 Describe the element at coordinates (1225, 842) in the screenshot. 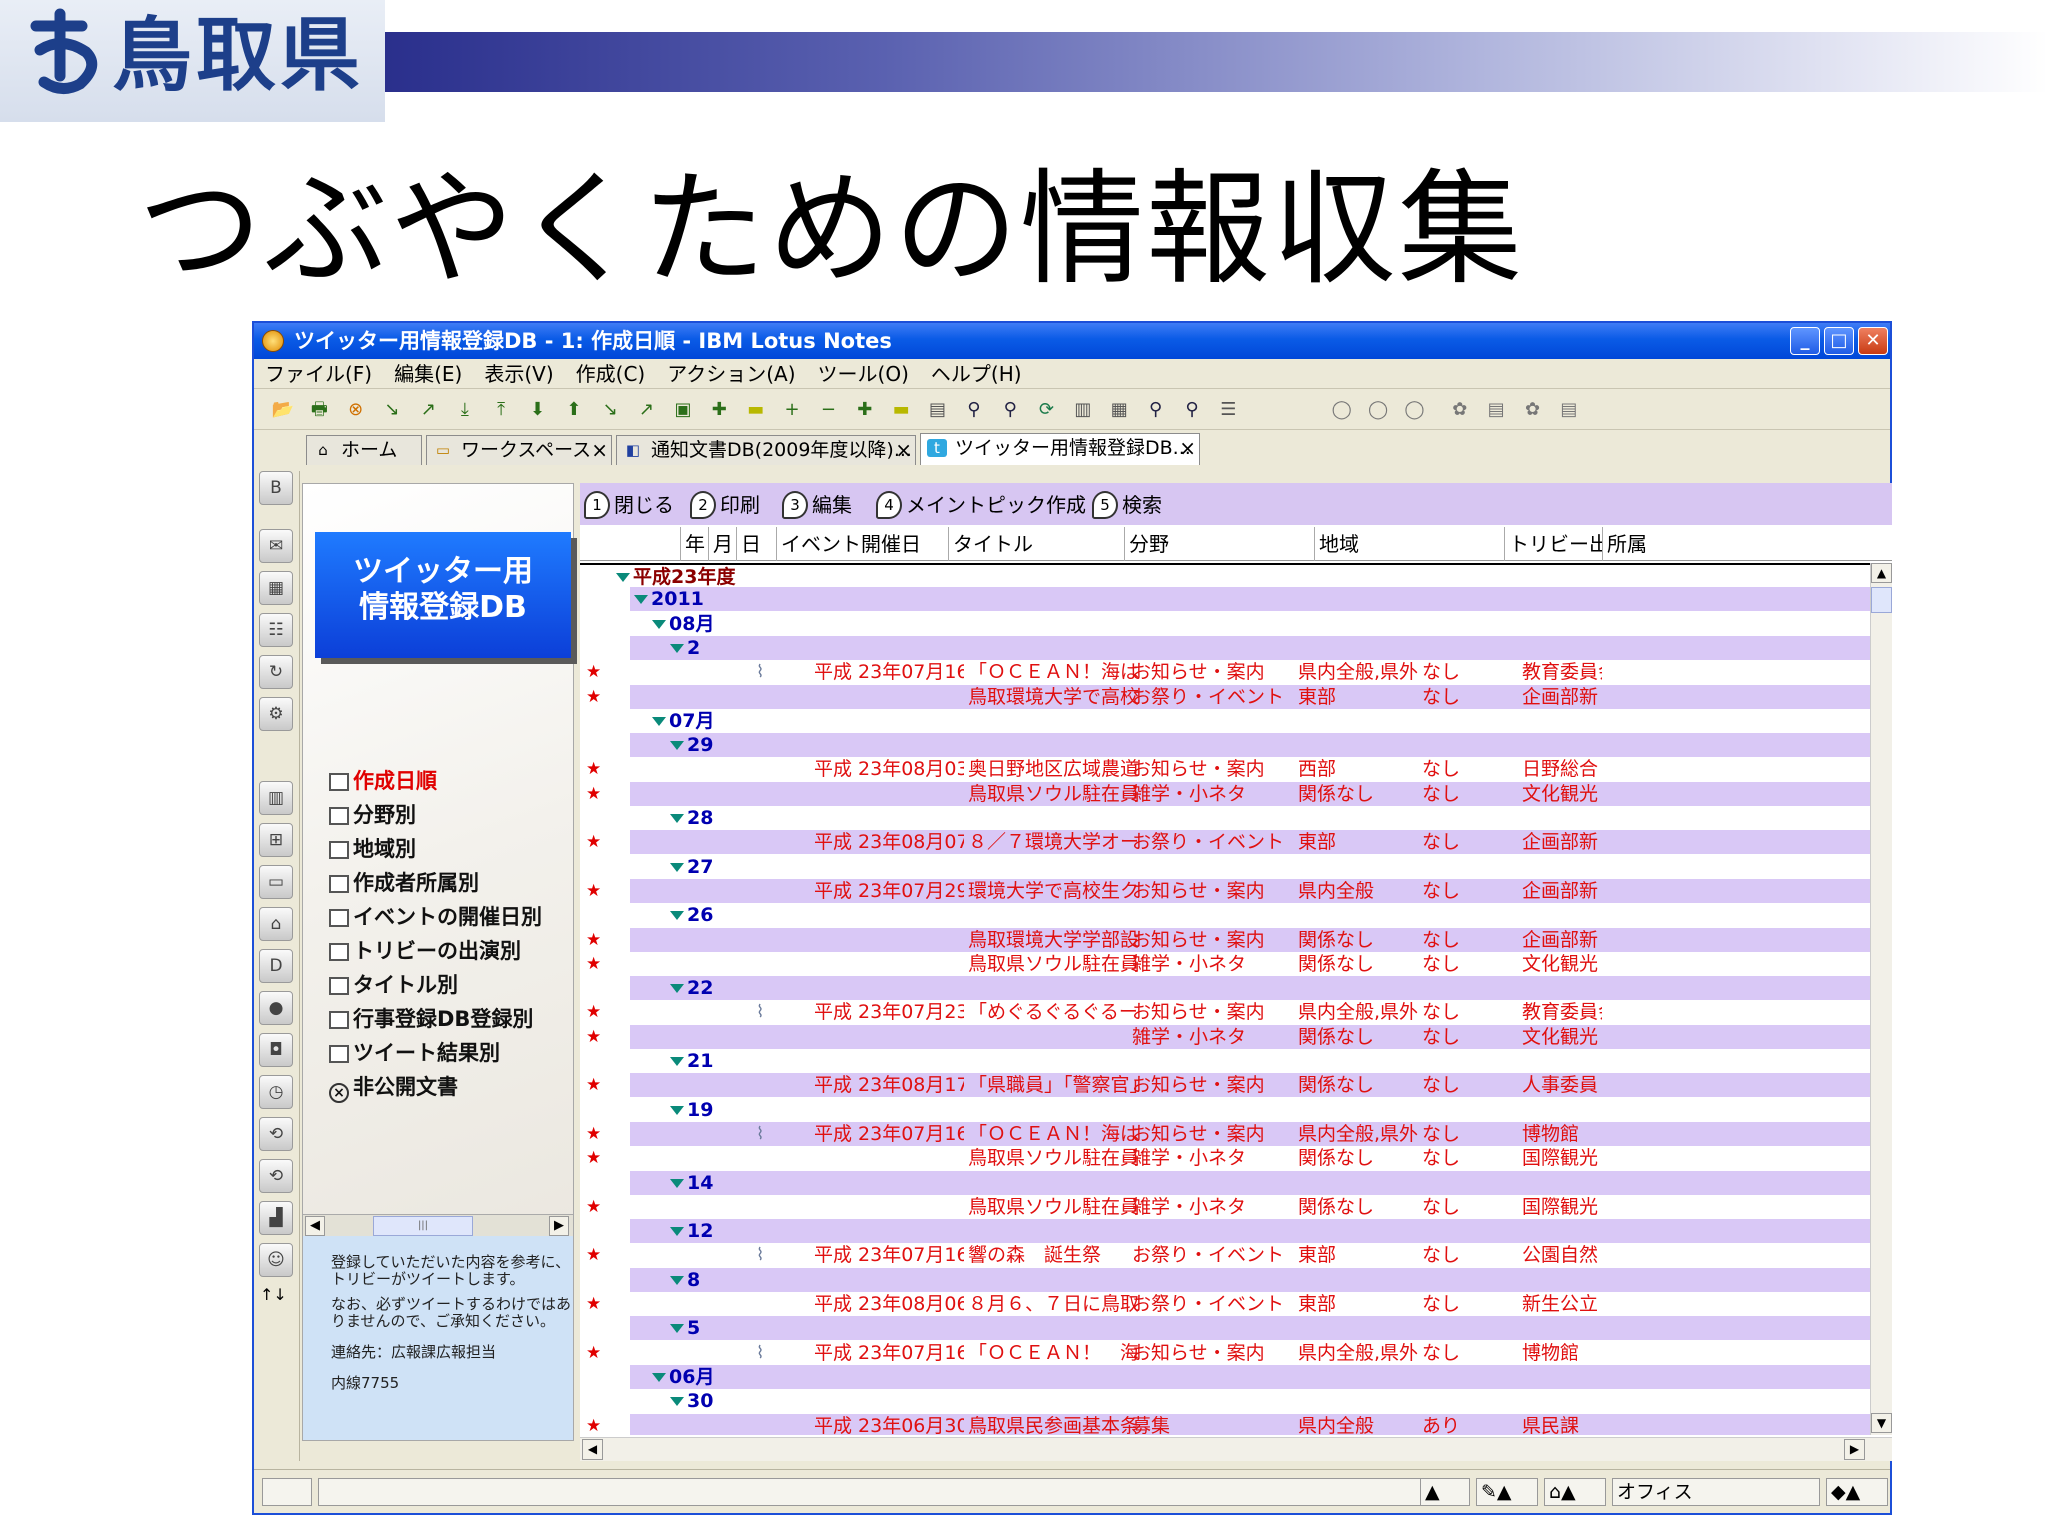

I see `document-row: ★ 平成 23年08月07日８／７環境大学オープお祭り・イベント東部 なし 企画部新` at that location.